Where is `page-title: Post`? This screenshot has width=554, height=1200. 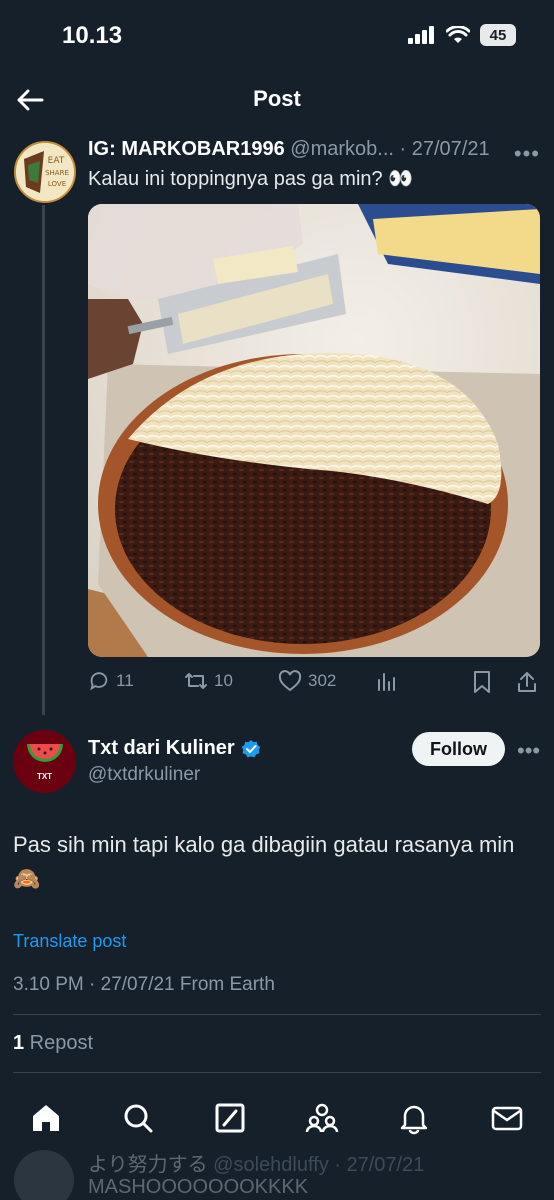
page-title: Post is located at coordinates (277, 98).